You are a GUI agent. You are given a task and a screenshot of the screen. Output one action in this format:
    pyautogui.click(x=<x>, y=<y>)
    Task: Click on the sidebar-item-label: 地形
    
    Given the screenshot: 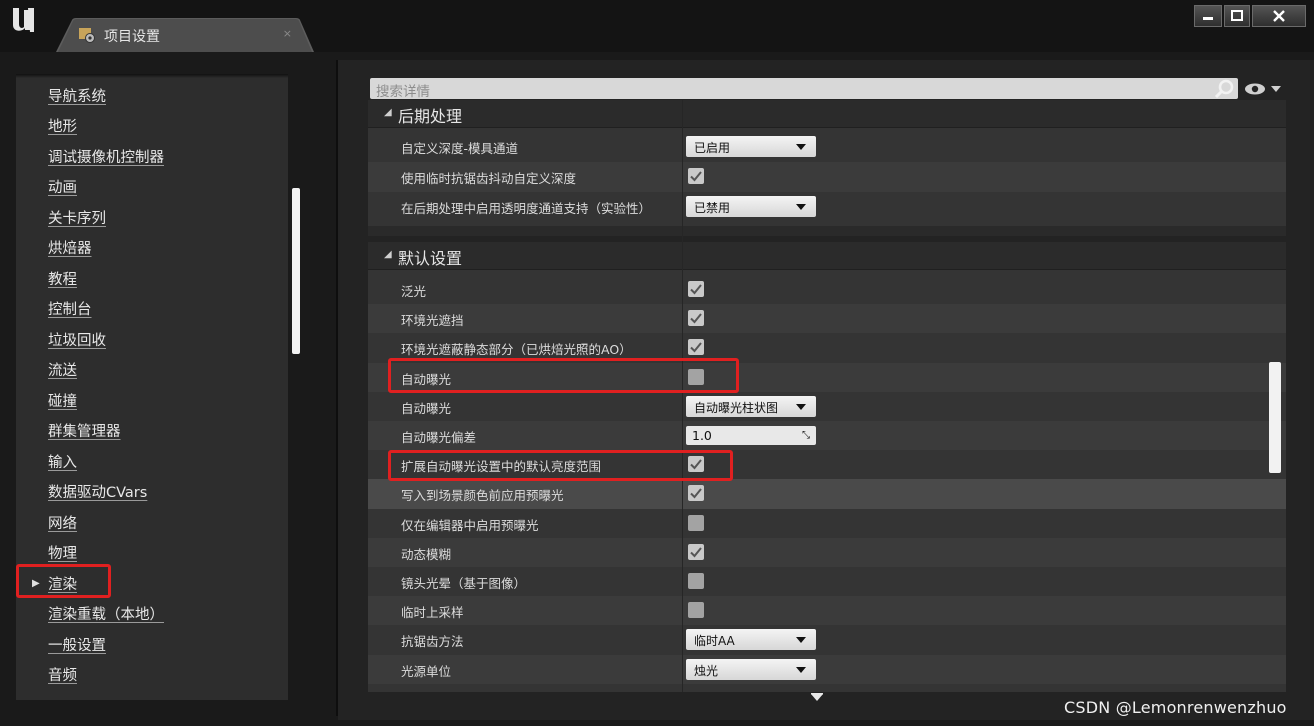 What is the action you would take?
    pyautogui.click(x=62, y=127)
    